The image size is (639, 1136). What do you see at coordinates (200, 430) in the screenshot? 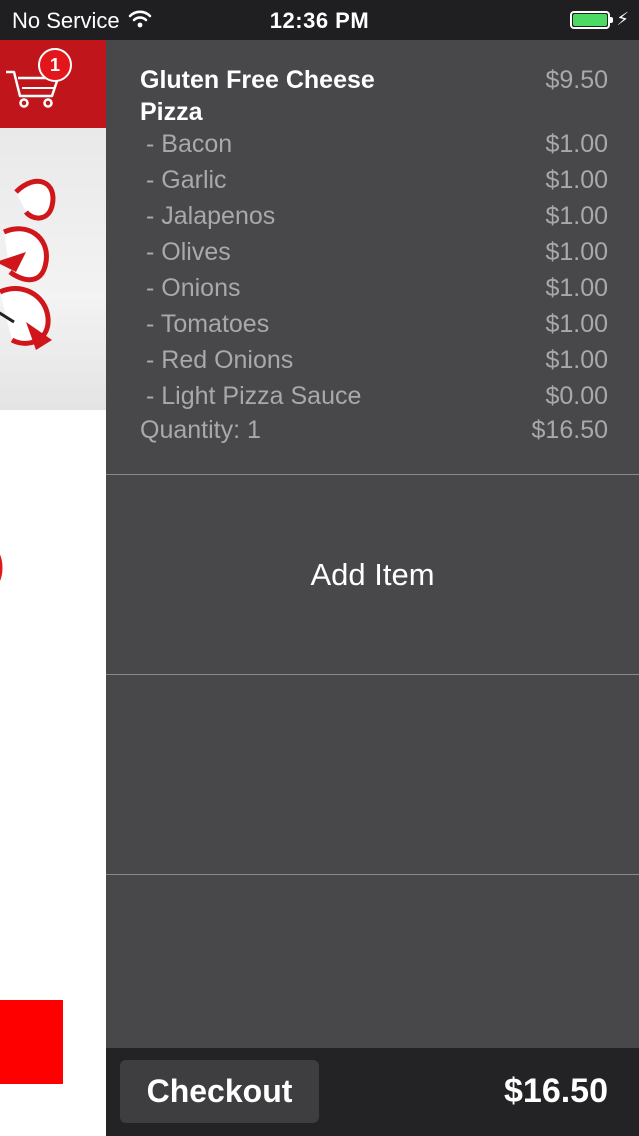
I see `quantity-label: Quantity: 1` at bounding box center [200, 430].